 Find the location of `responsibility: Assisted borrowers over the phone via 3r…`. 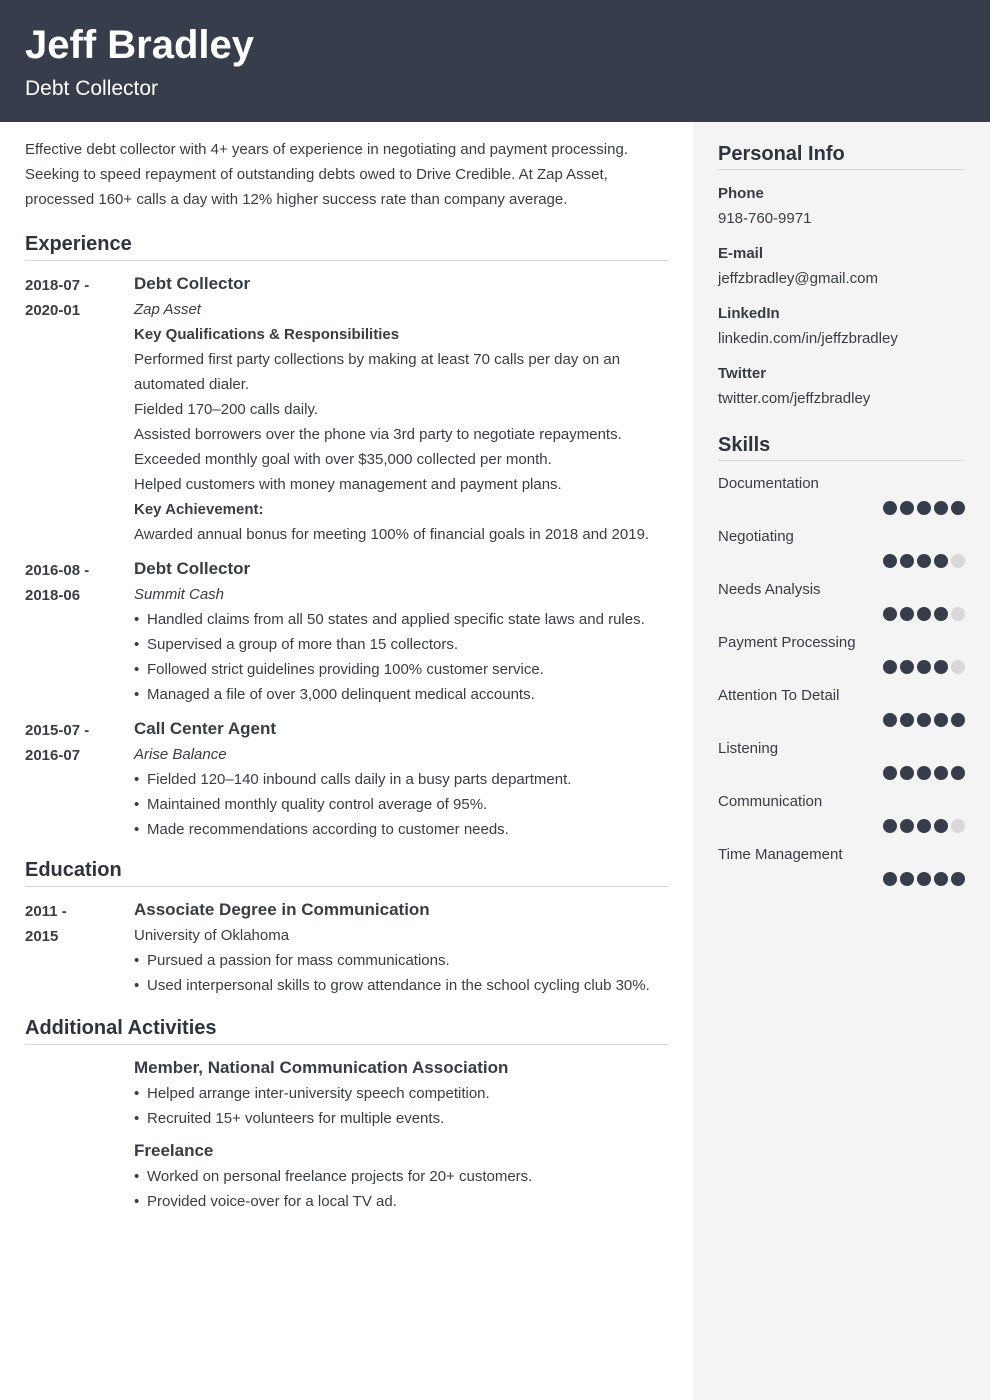

responsibility: Assisted borrowers over the phone via 3r… is located at coordinates (378, 434).